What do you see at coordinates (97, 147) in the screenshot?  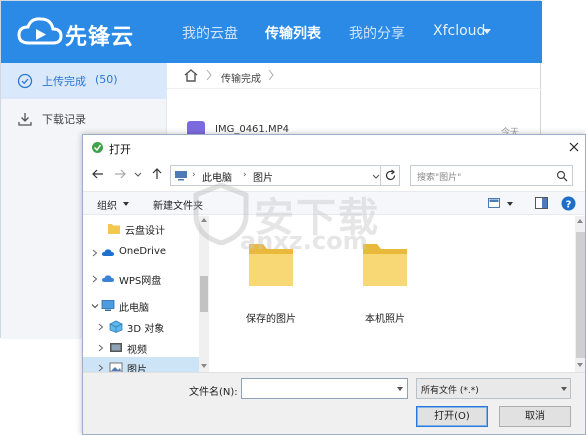 I see `app-icon` at bounding box center [97, 147].